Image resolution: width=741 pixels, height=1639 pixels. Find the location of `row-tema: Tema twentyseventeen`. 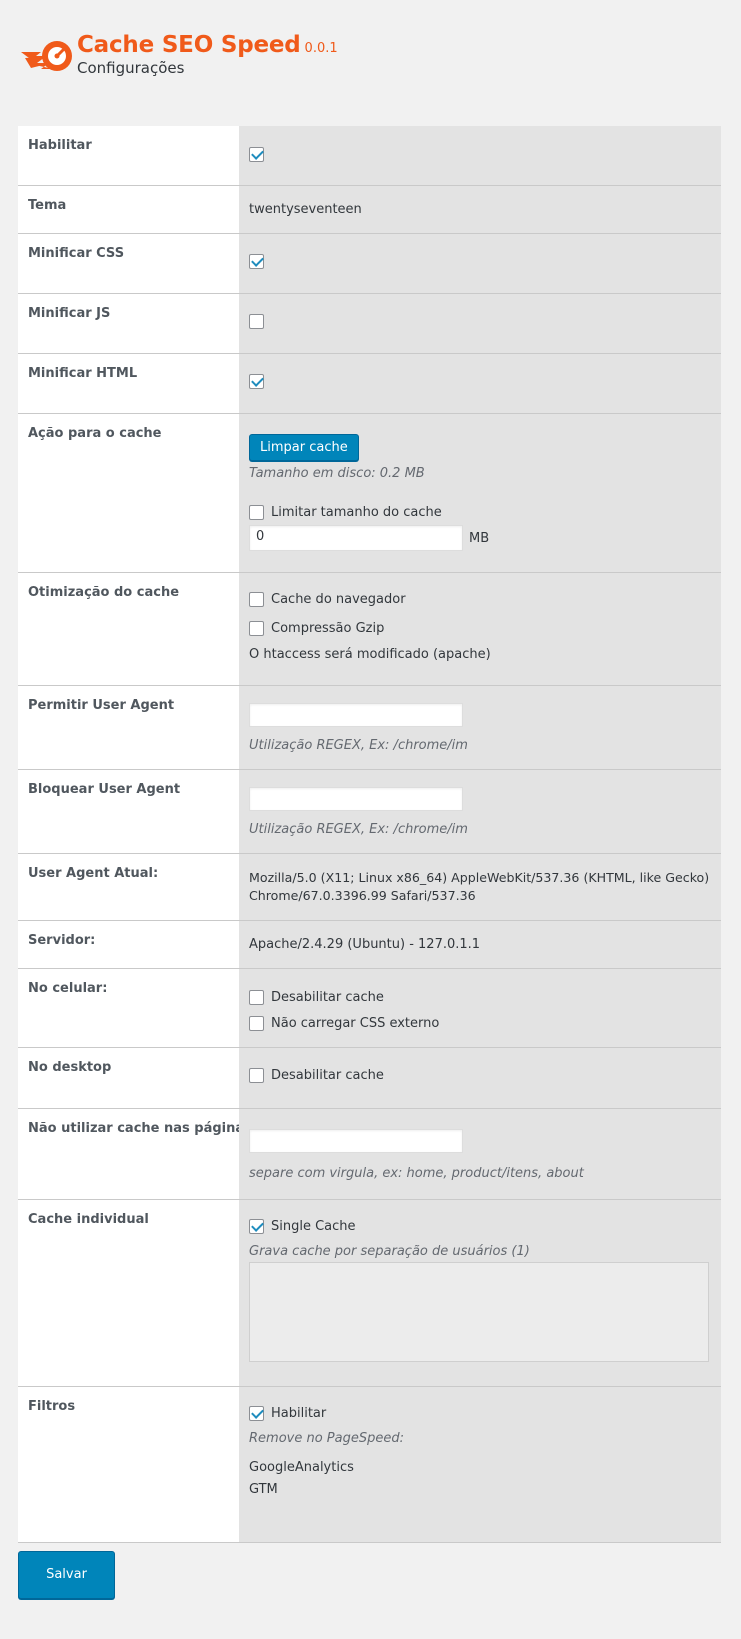

row-tema: Tema twentyseventeen is located at coordinates (369, 210).